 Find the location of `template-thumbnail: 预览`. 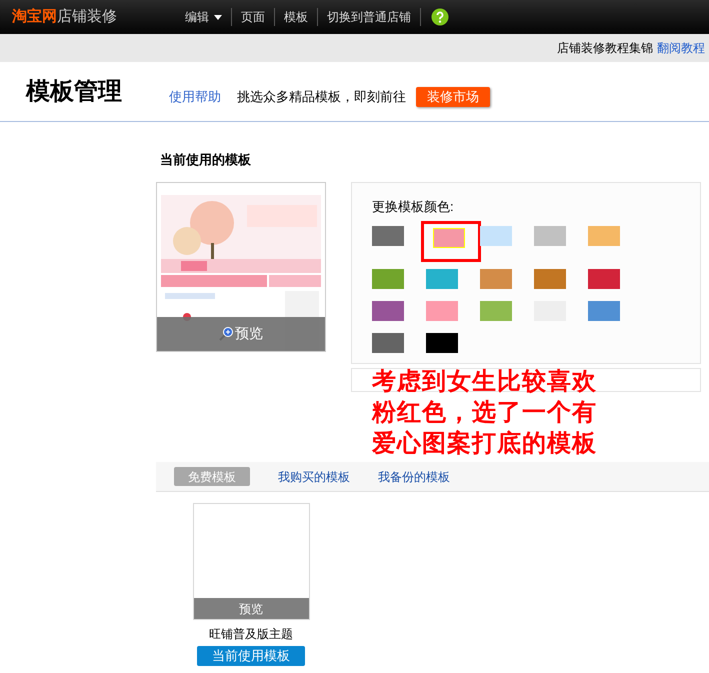

template-thumbnail: 预览 is located at coordinates (241, 267).